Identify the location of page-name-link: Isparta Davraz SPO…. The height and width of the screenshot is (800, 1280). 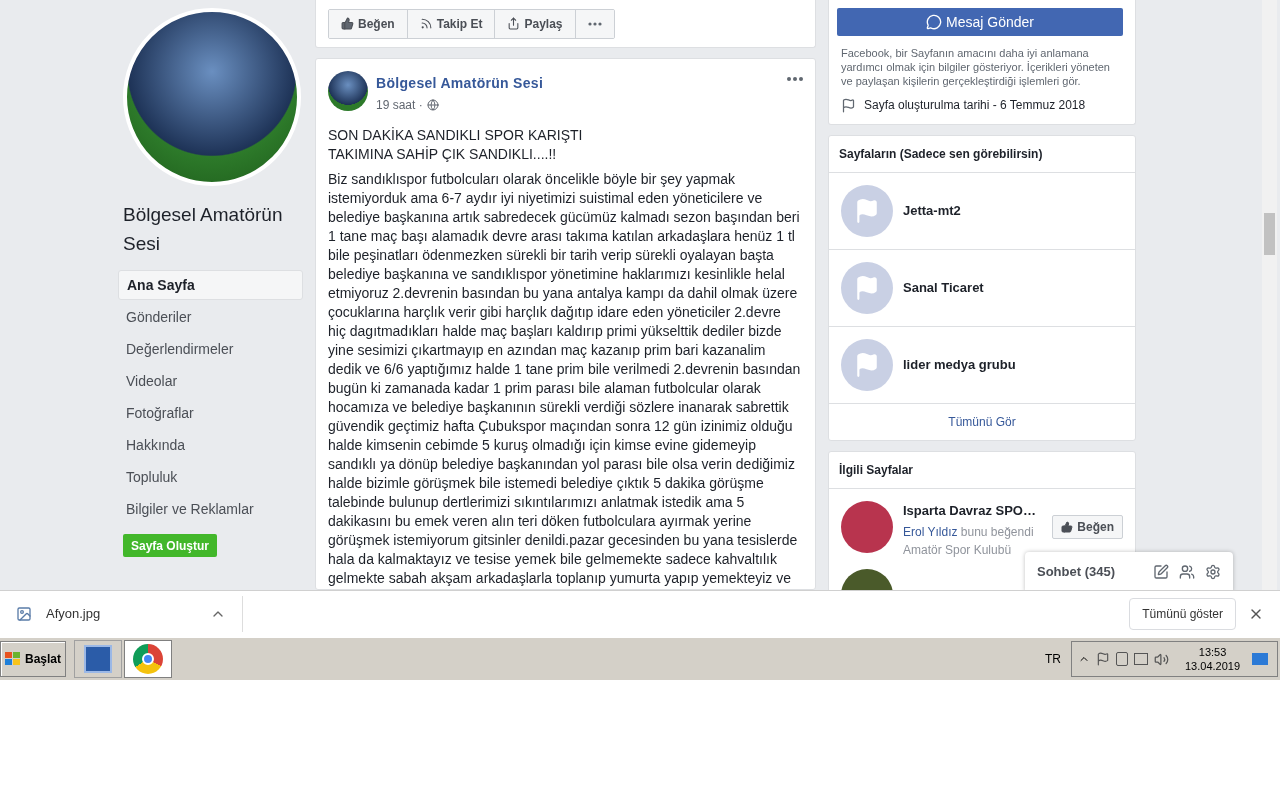
(973, 511).